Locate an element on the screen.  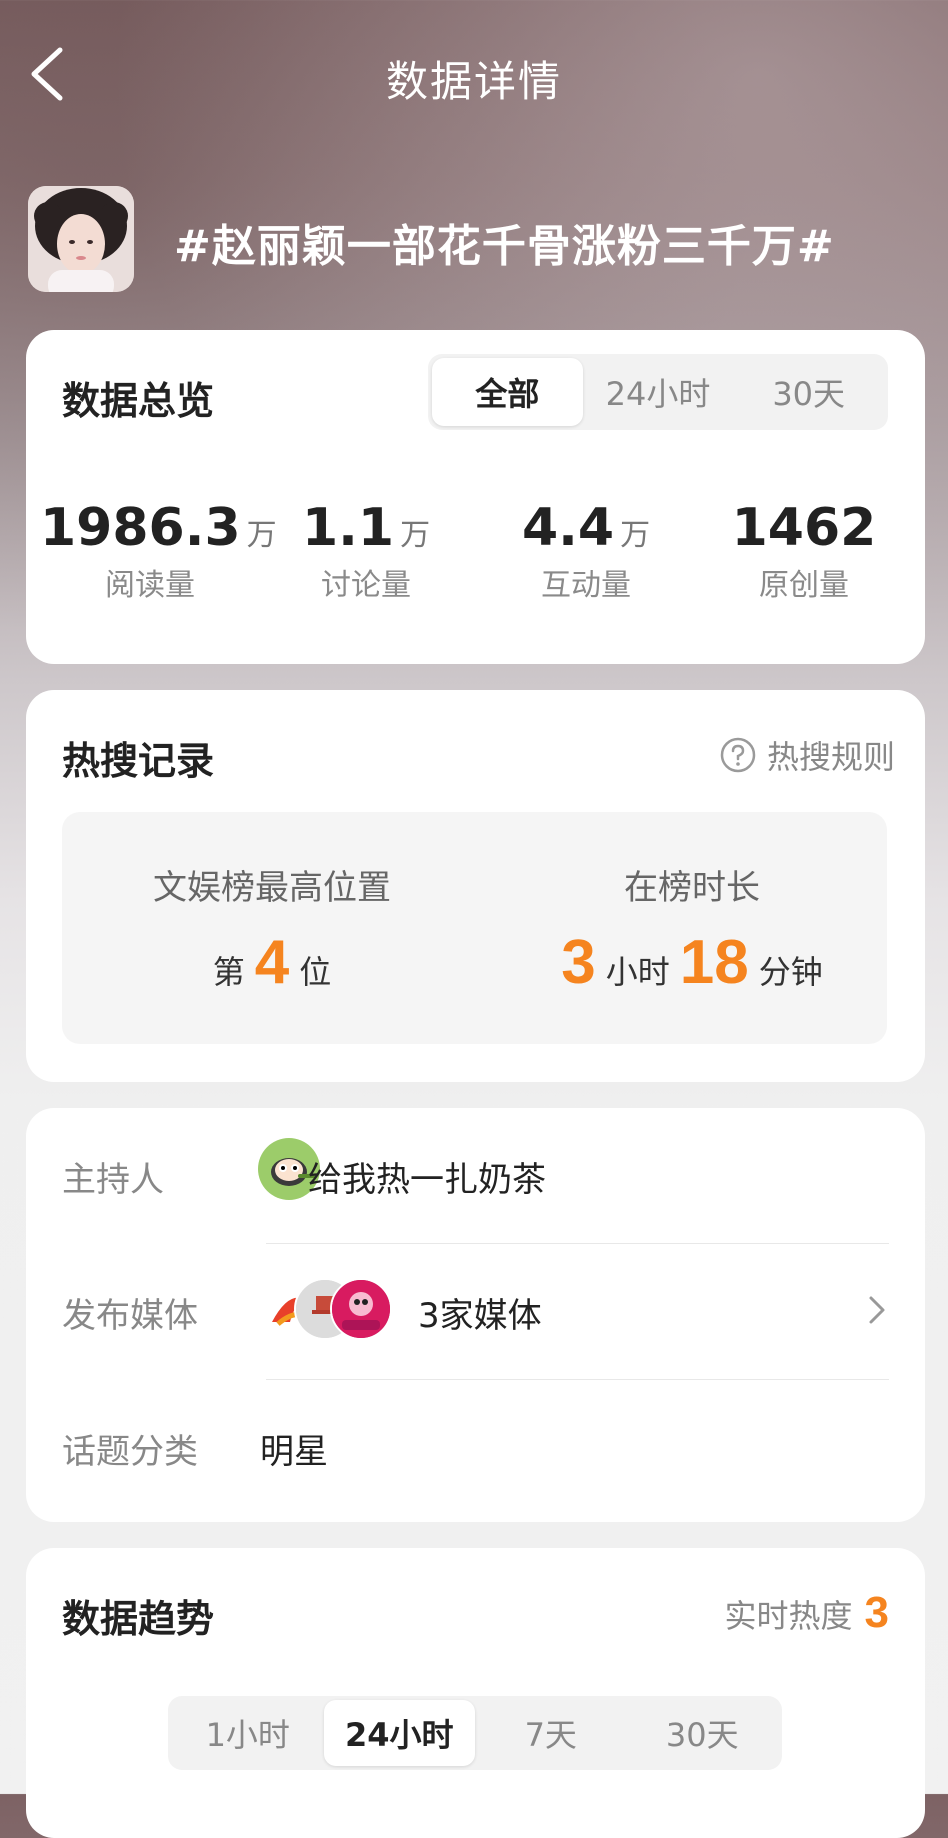
best-rank-value: 4 is located at coordinates (272, 962).